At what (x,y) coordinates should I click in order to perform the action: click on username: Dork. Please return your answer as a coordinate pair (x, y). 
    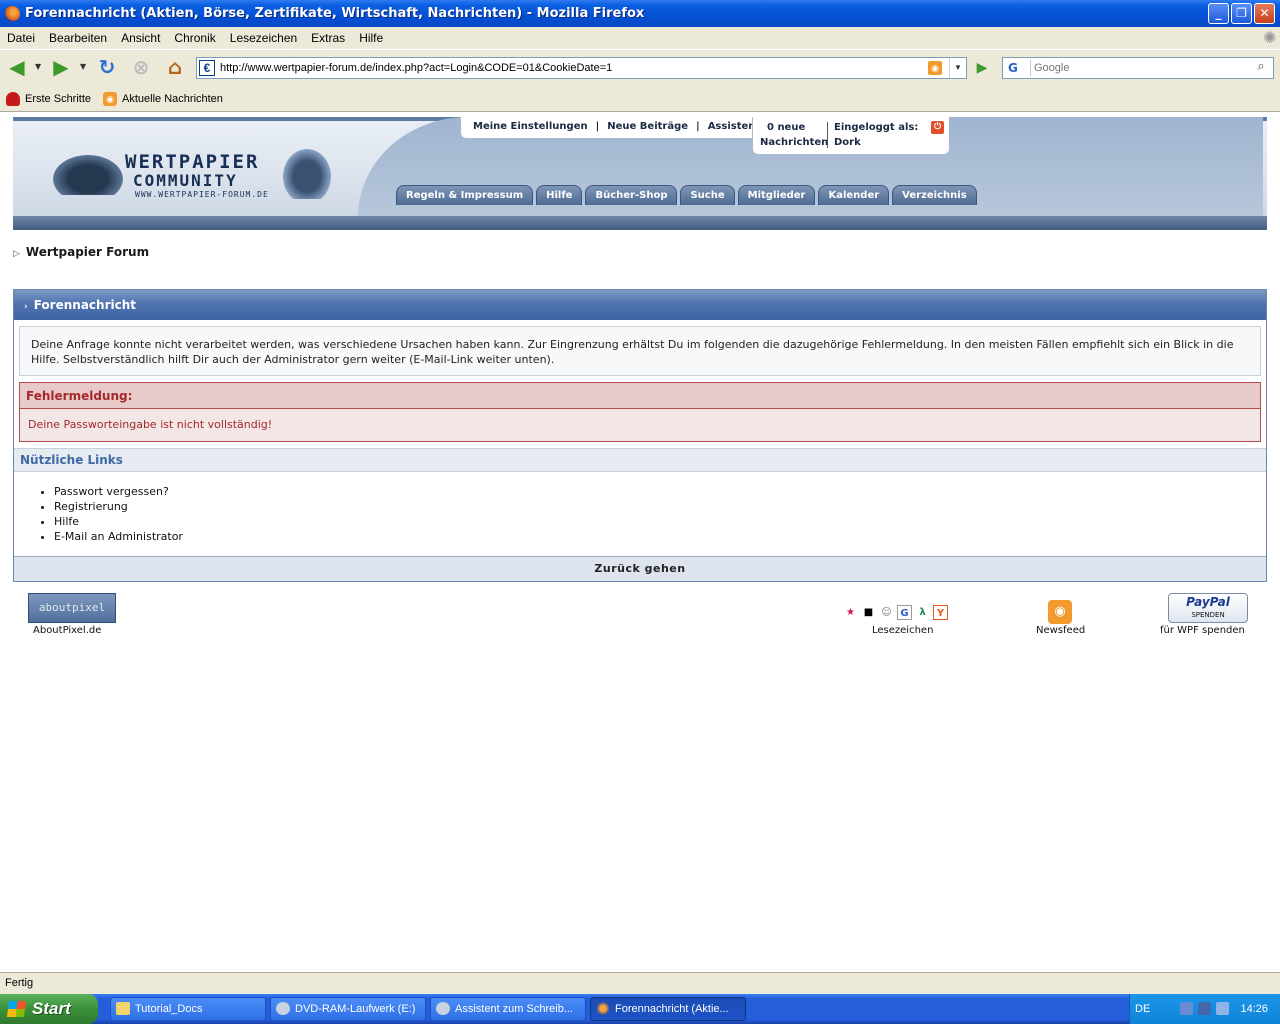
    Looking at the image, I should click on (847, 142).